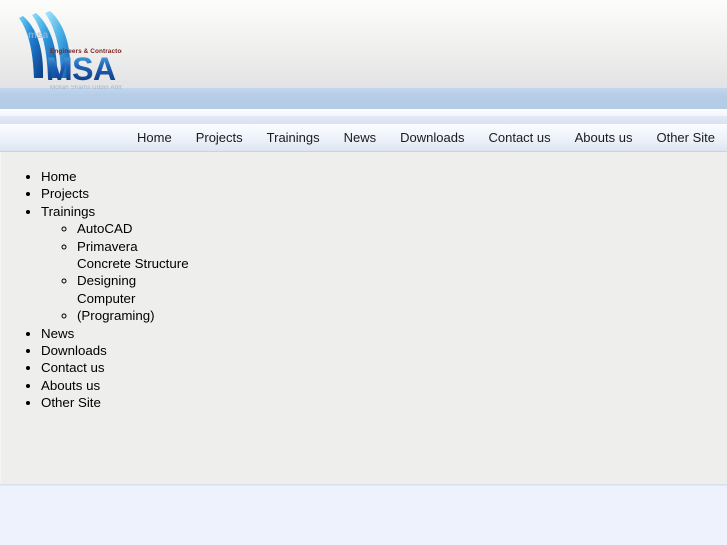 This screenshot has width=727, height=545. Describe the element at coordinates (604, 137) in the screenshot. I see `nav-item-abouts-us: Abouts us` at that location.